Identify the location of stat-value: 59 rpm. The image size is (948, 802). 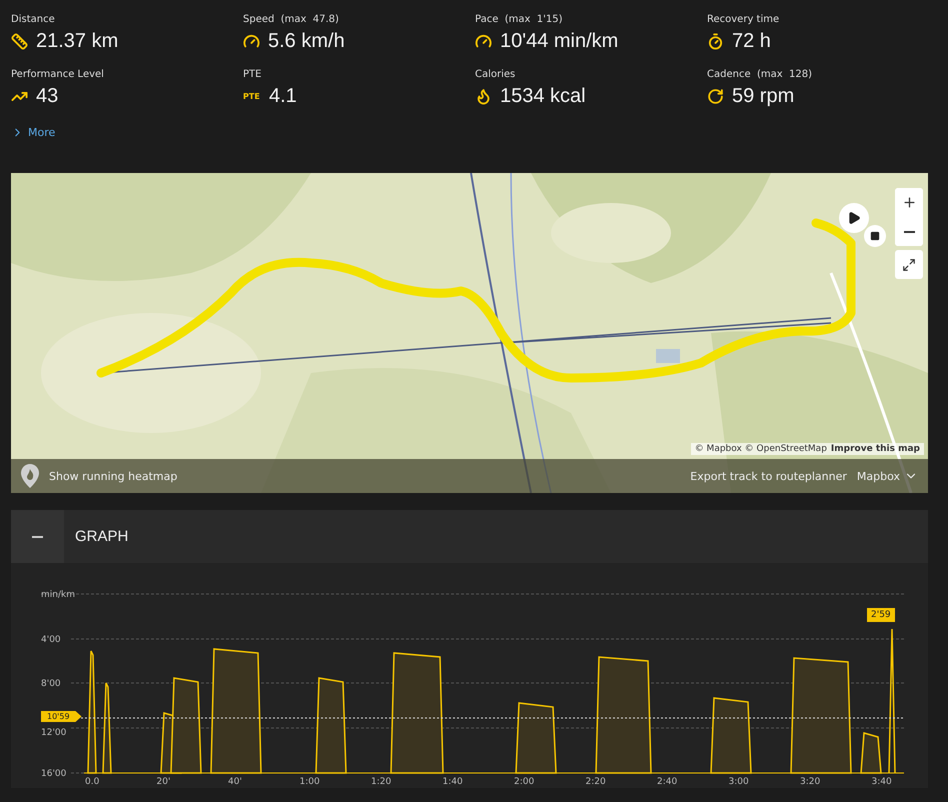
(763, 96).